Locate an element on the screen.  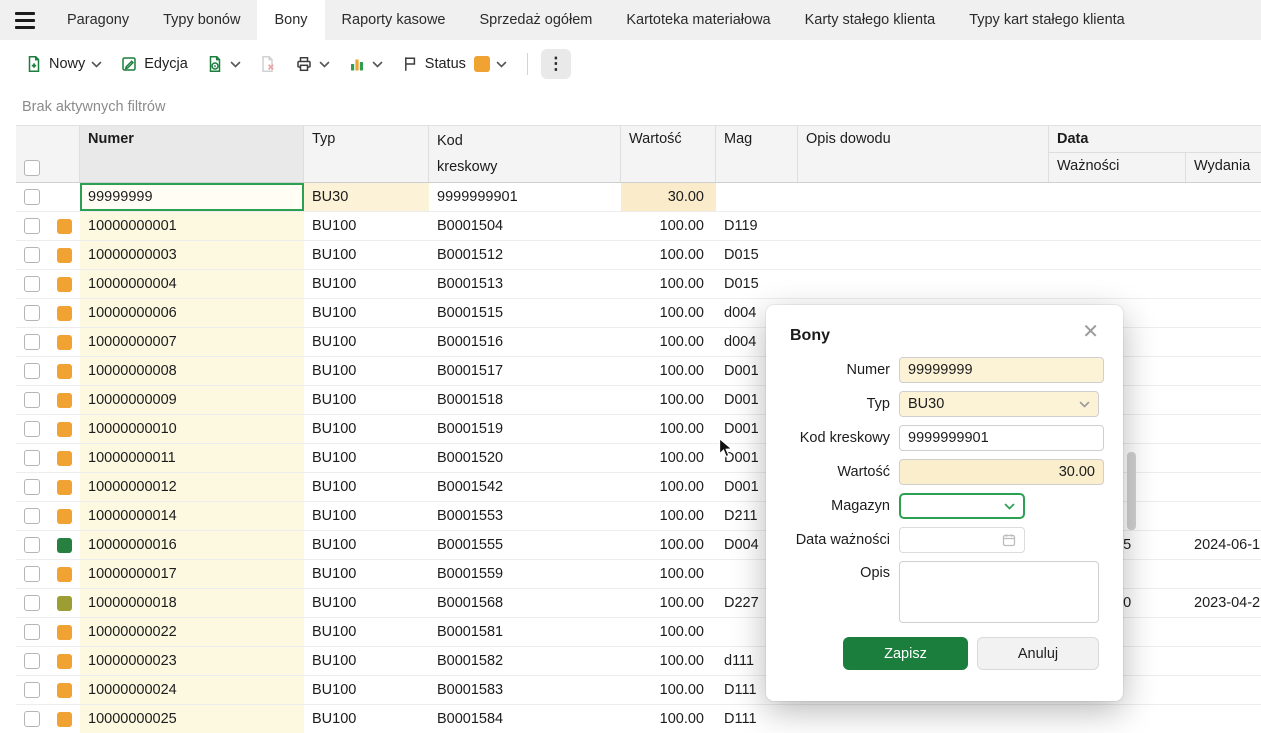
cell-mag: D111 is located at coordinates (757, 719).